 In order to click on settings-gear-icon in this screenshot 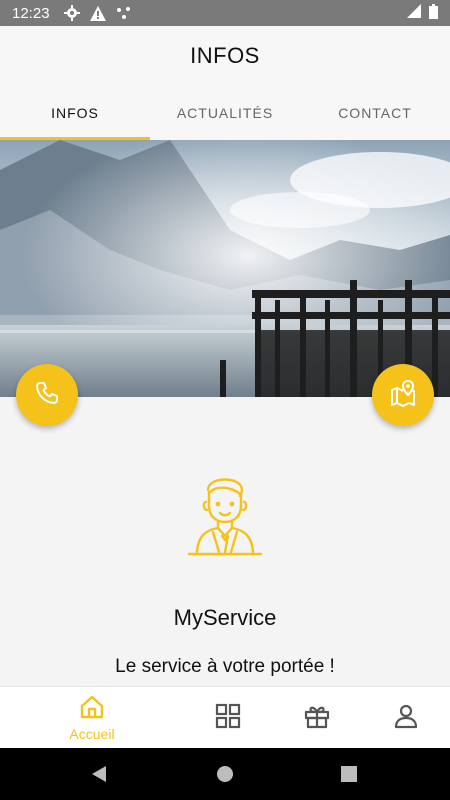, I will do `click(71, 13)`.